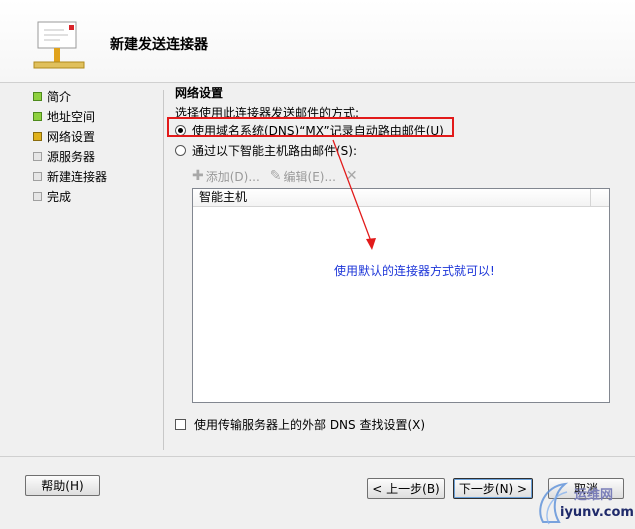  Describe the element at coordinates (71, 136) in the screenshot. I see `step-label: 网络设置` at that location.